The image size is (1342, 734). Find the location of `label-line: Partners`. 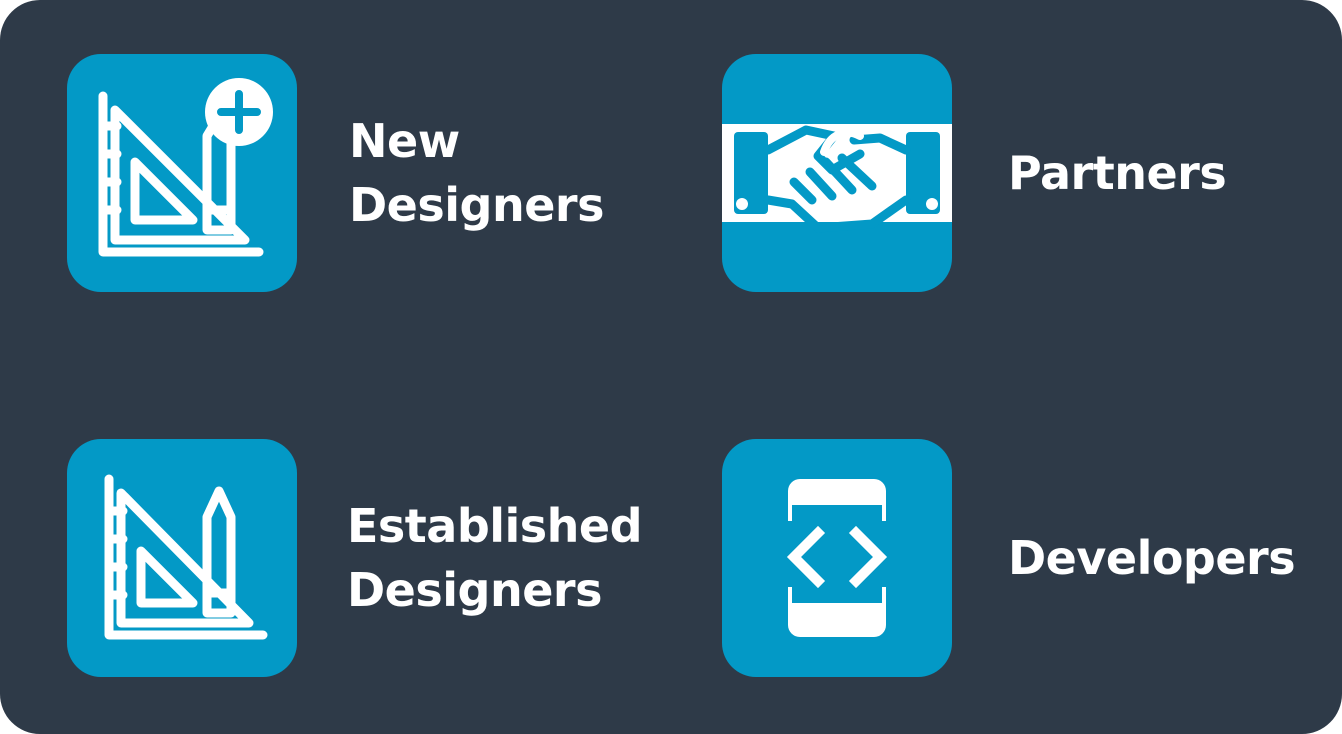

label-line: Partners is located at coordinates (1117, 173).